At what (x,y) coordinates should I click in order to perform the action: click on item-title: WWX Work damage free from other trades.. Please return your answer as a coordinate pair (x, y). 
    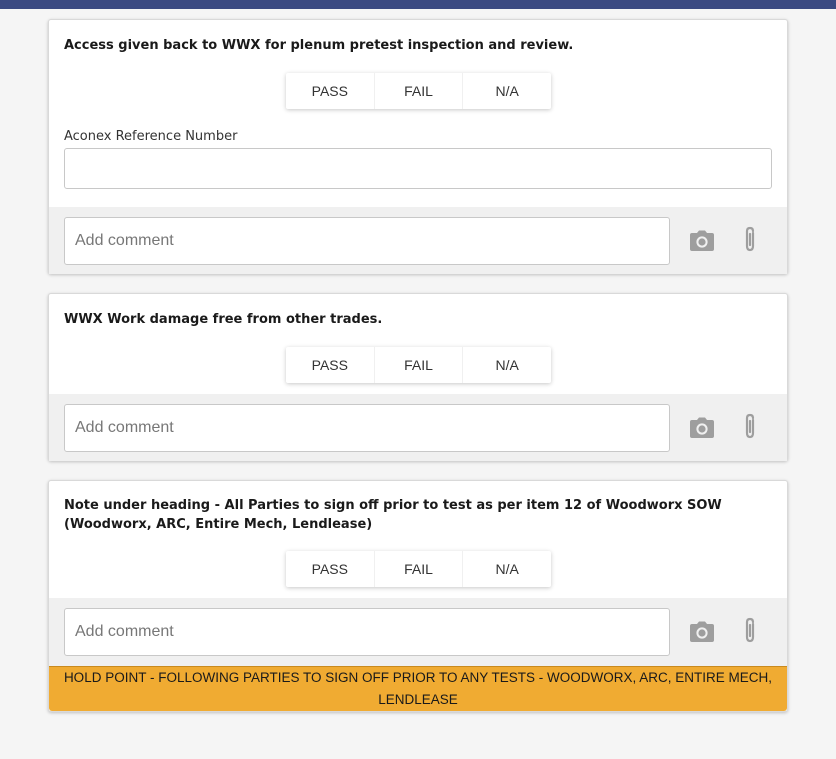
    Looking at the image, I should click on (223, 319).